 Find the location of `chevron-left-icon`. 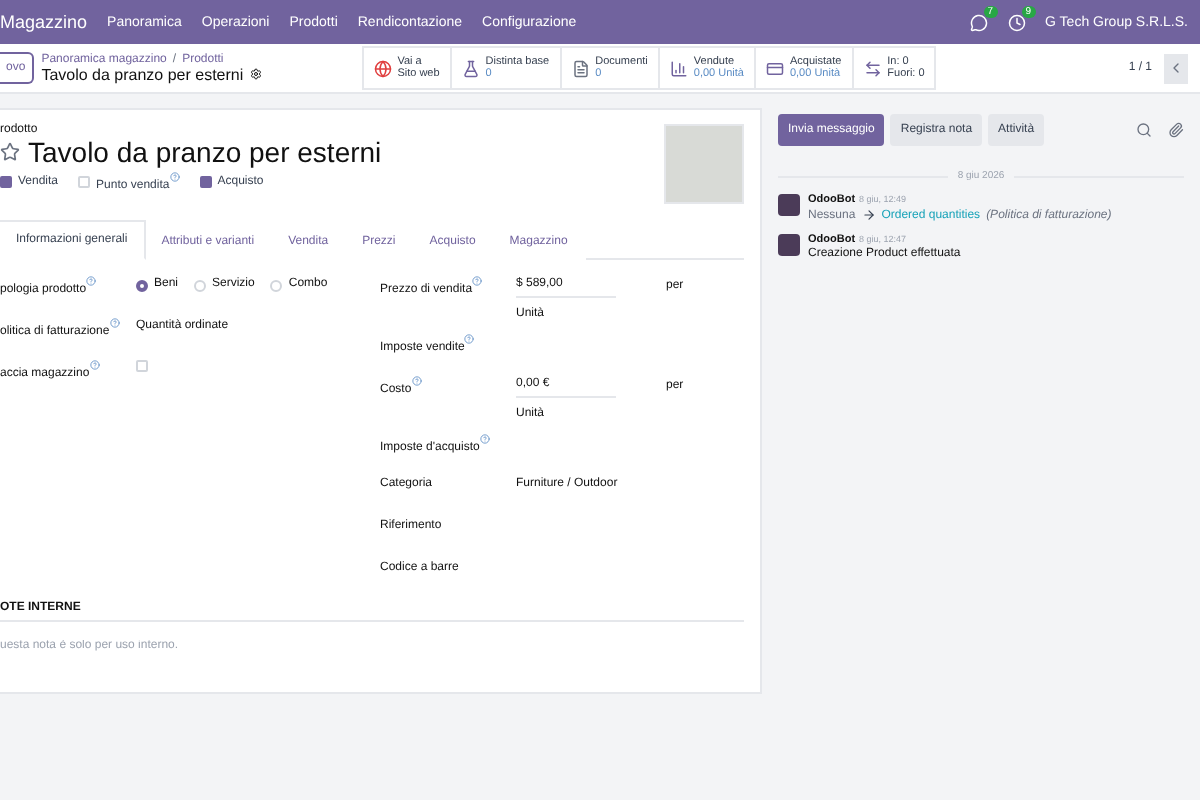

chevron-left-icon is located at coordinates (1176, 68).